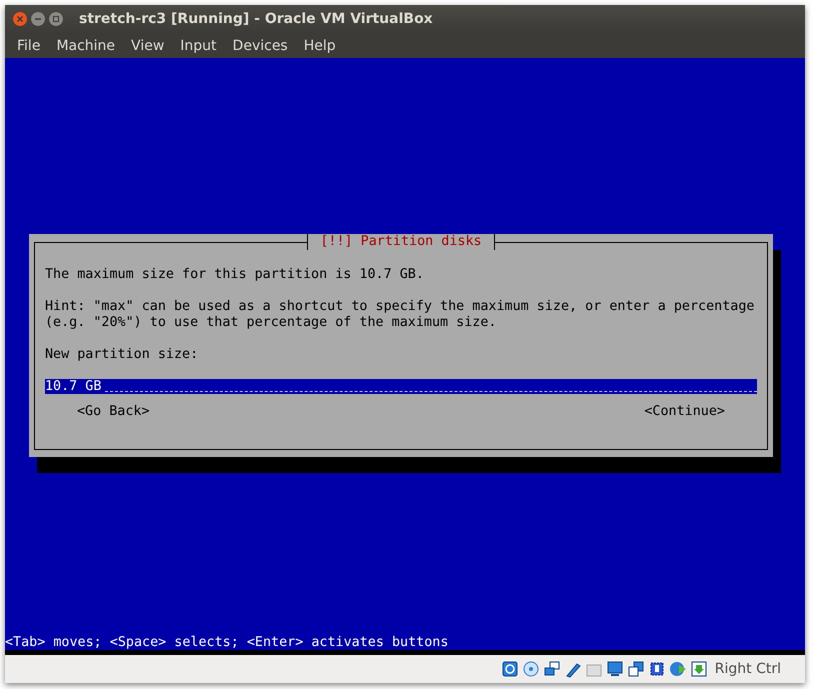  Describe the element at coordinates (28, 46) in the screenshot. I see `menu-item: File` at that location.